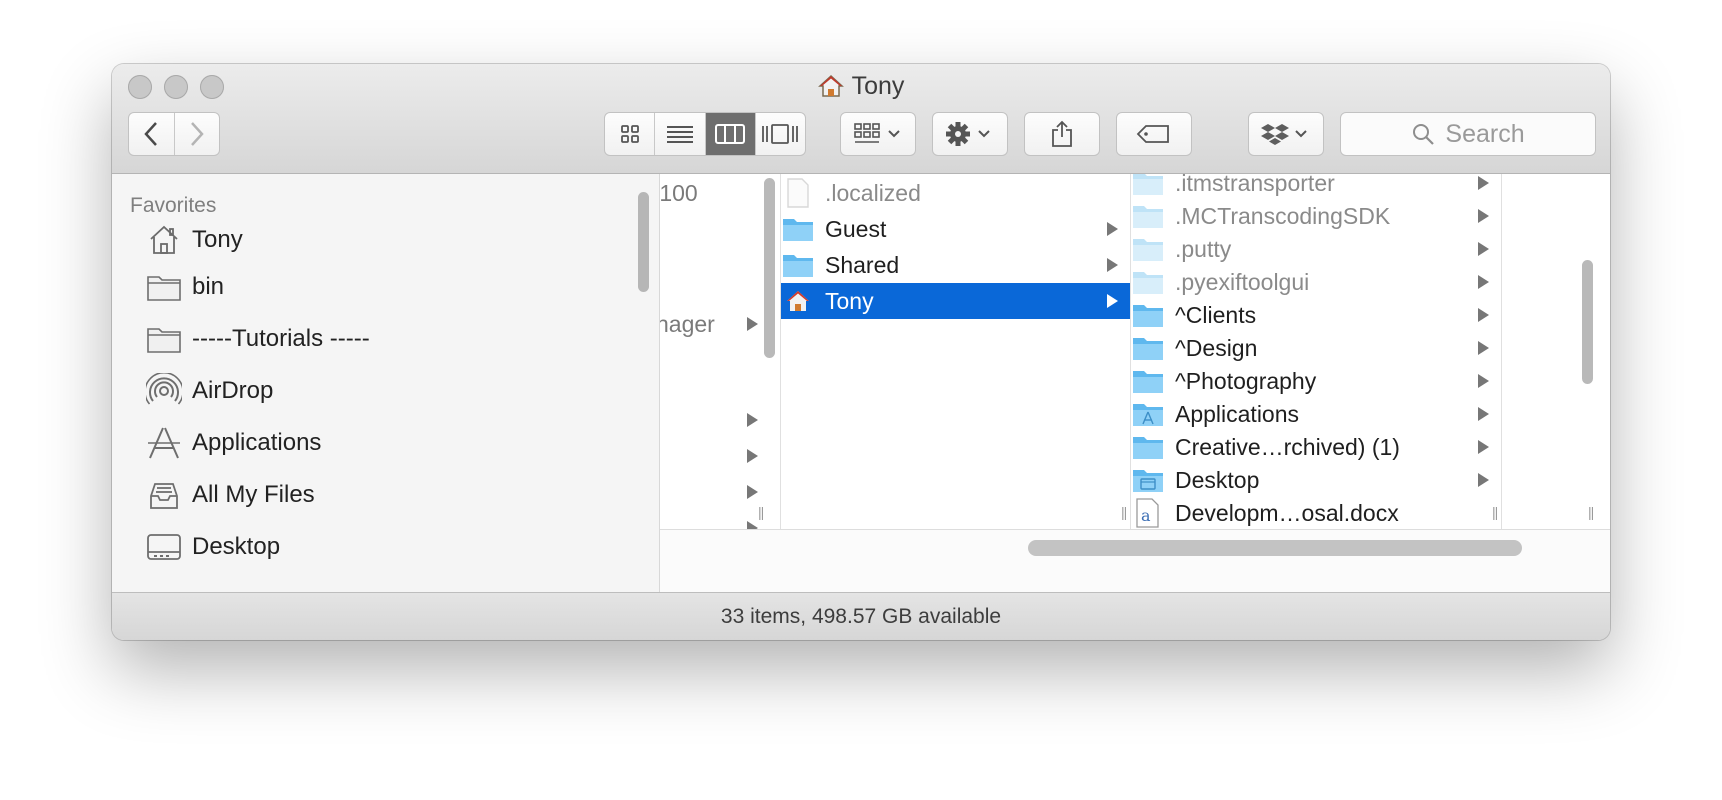 This screenshot has height=800, width=1722. What do you see at coordinates (208, 286) in the screenshot?
I see `sidebar-item-label: bin` at bounding box center [208, 286].